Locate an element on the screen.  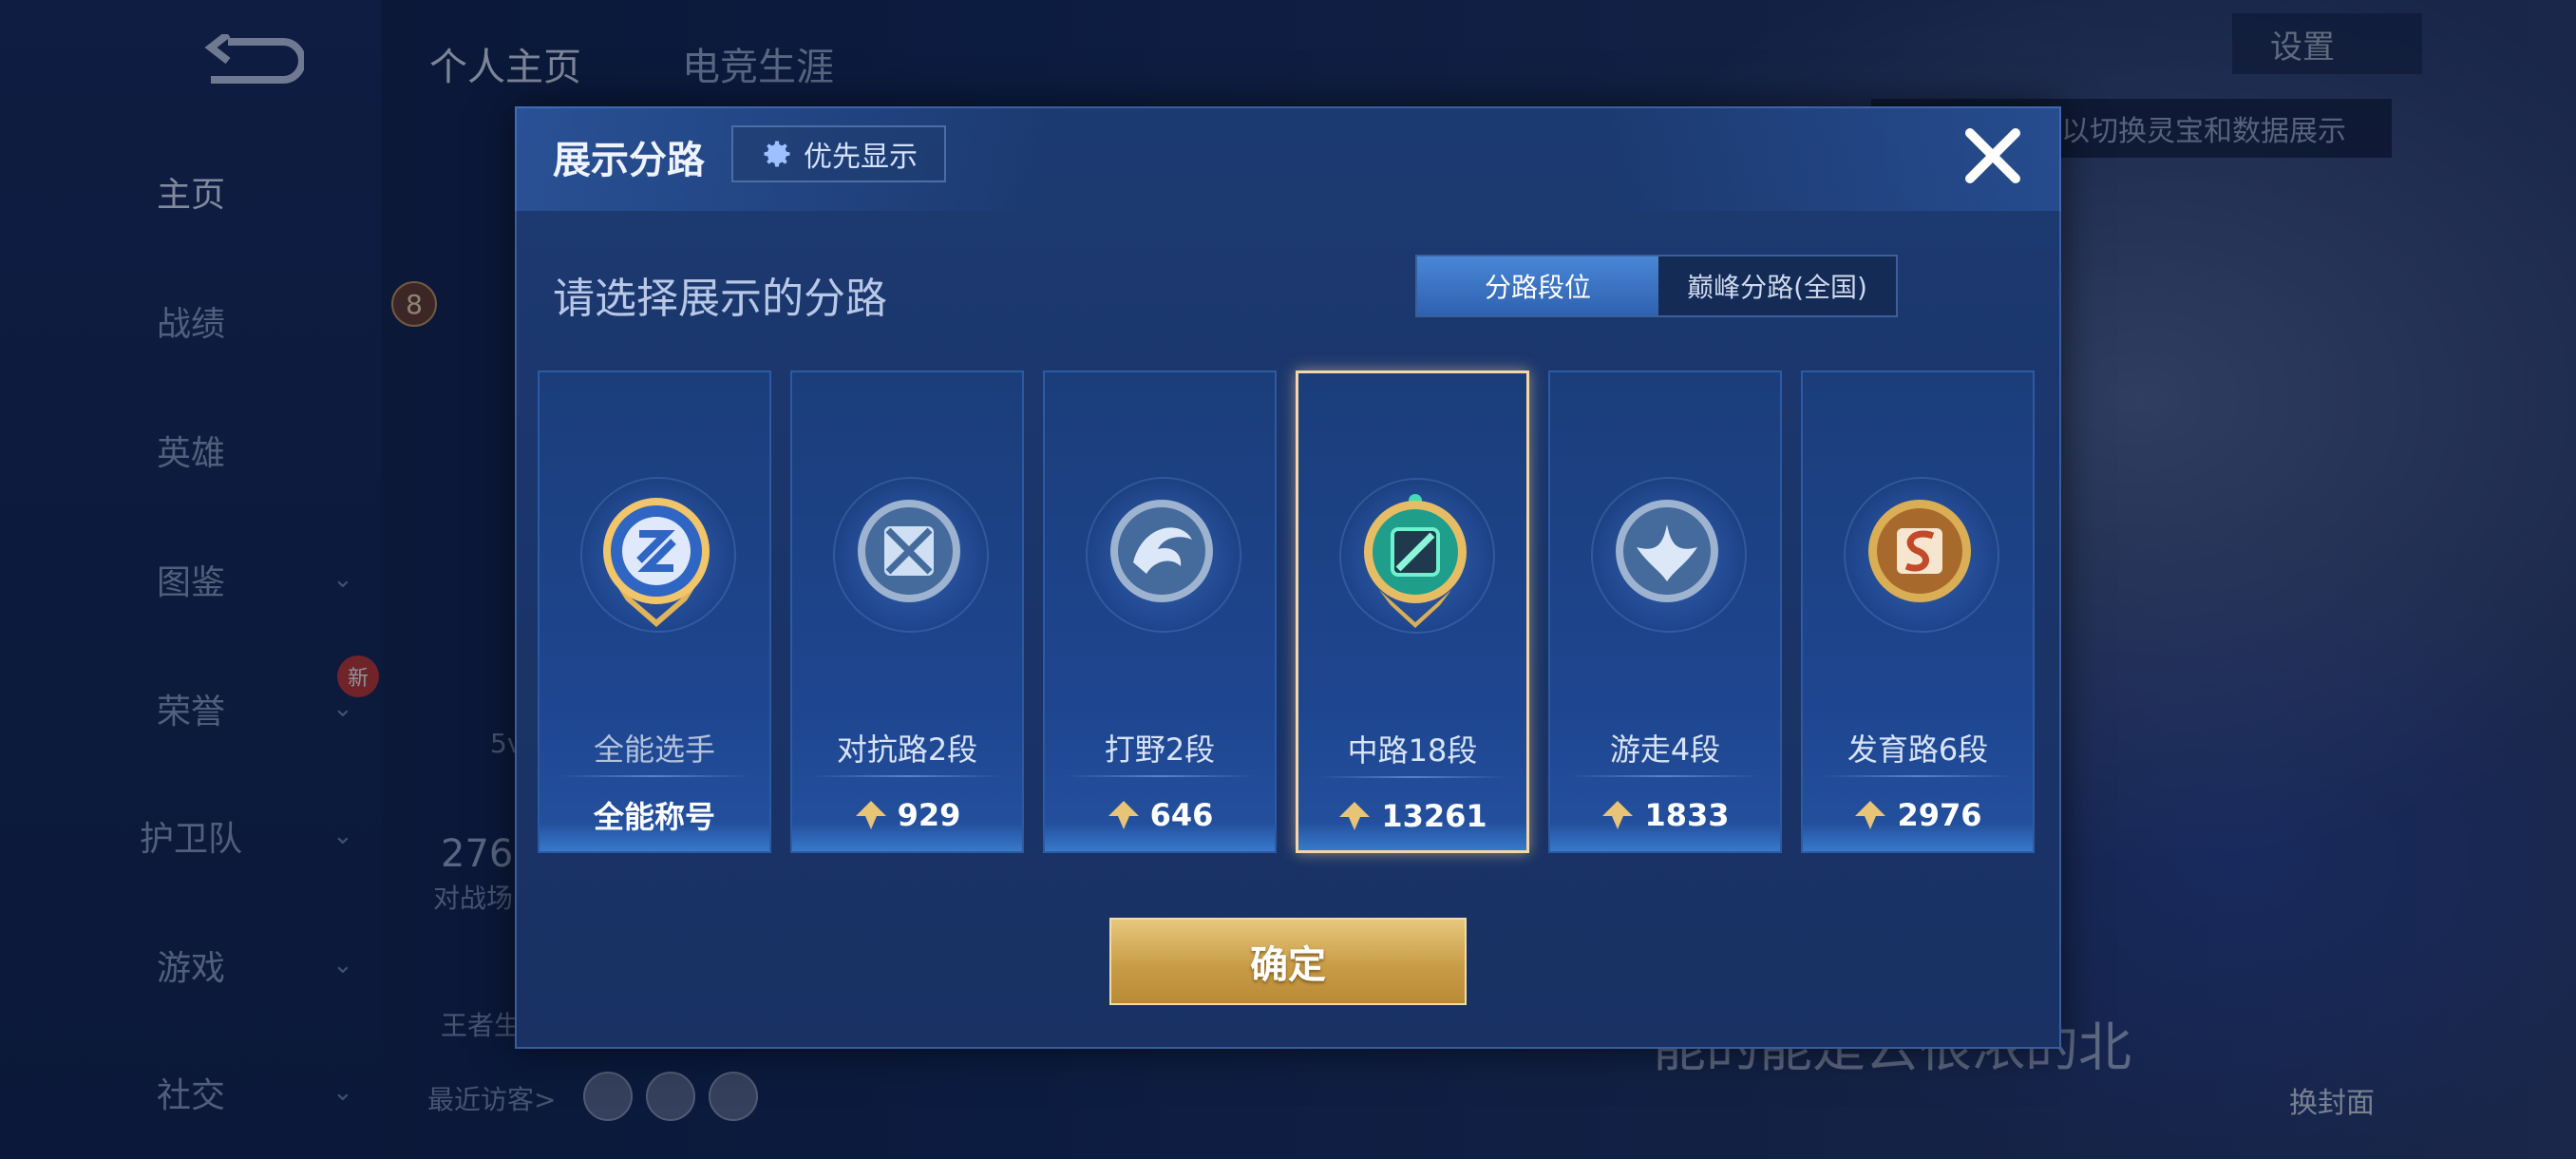
lane-name: 全能选手 is located at coordinates (654, 750).